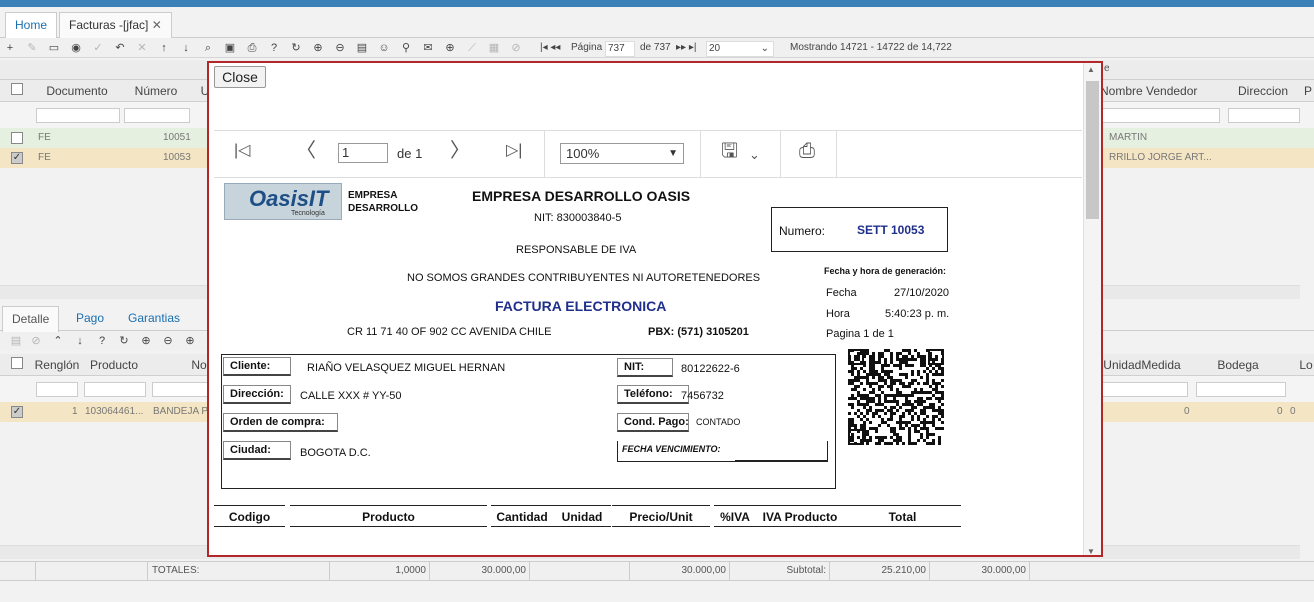  I want to click on col-numero: Número, so click(156, 91).